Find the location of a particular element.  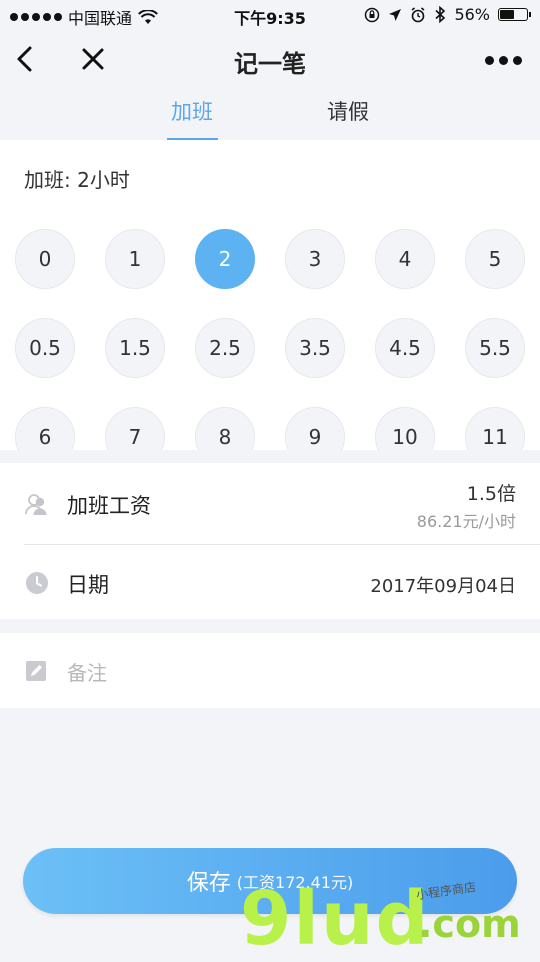

wage-multiplier: 1.5倍 is located at coordinates (491, 494).